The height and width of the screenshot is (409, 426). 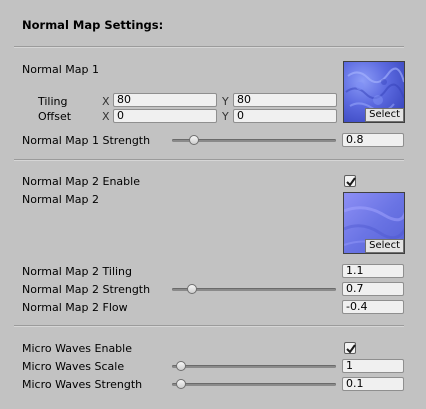 I want to click on offset-y-label: Y, so click(x=225, y=116).